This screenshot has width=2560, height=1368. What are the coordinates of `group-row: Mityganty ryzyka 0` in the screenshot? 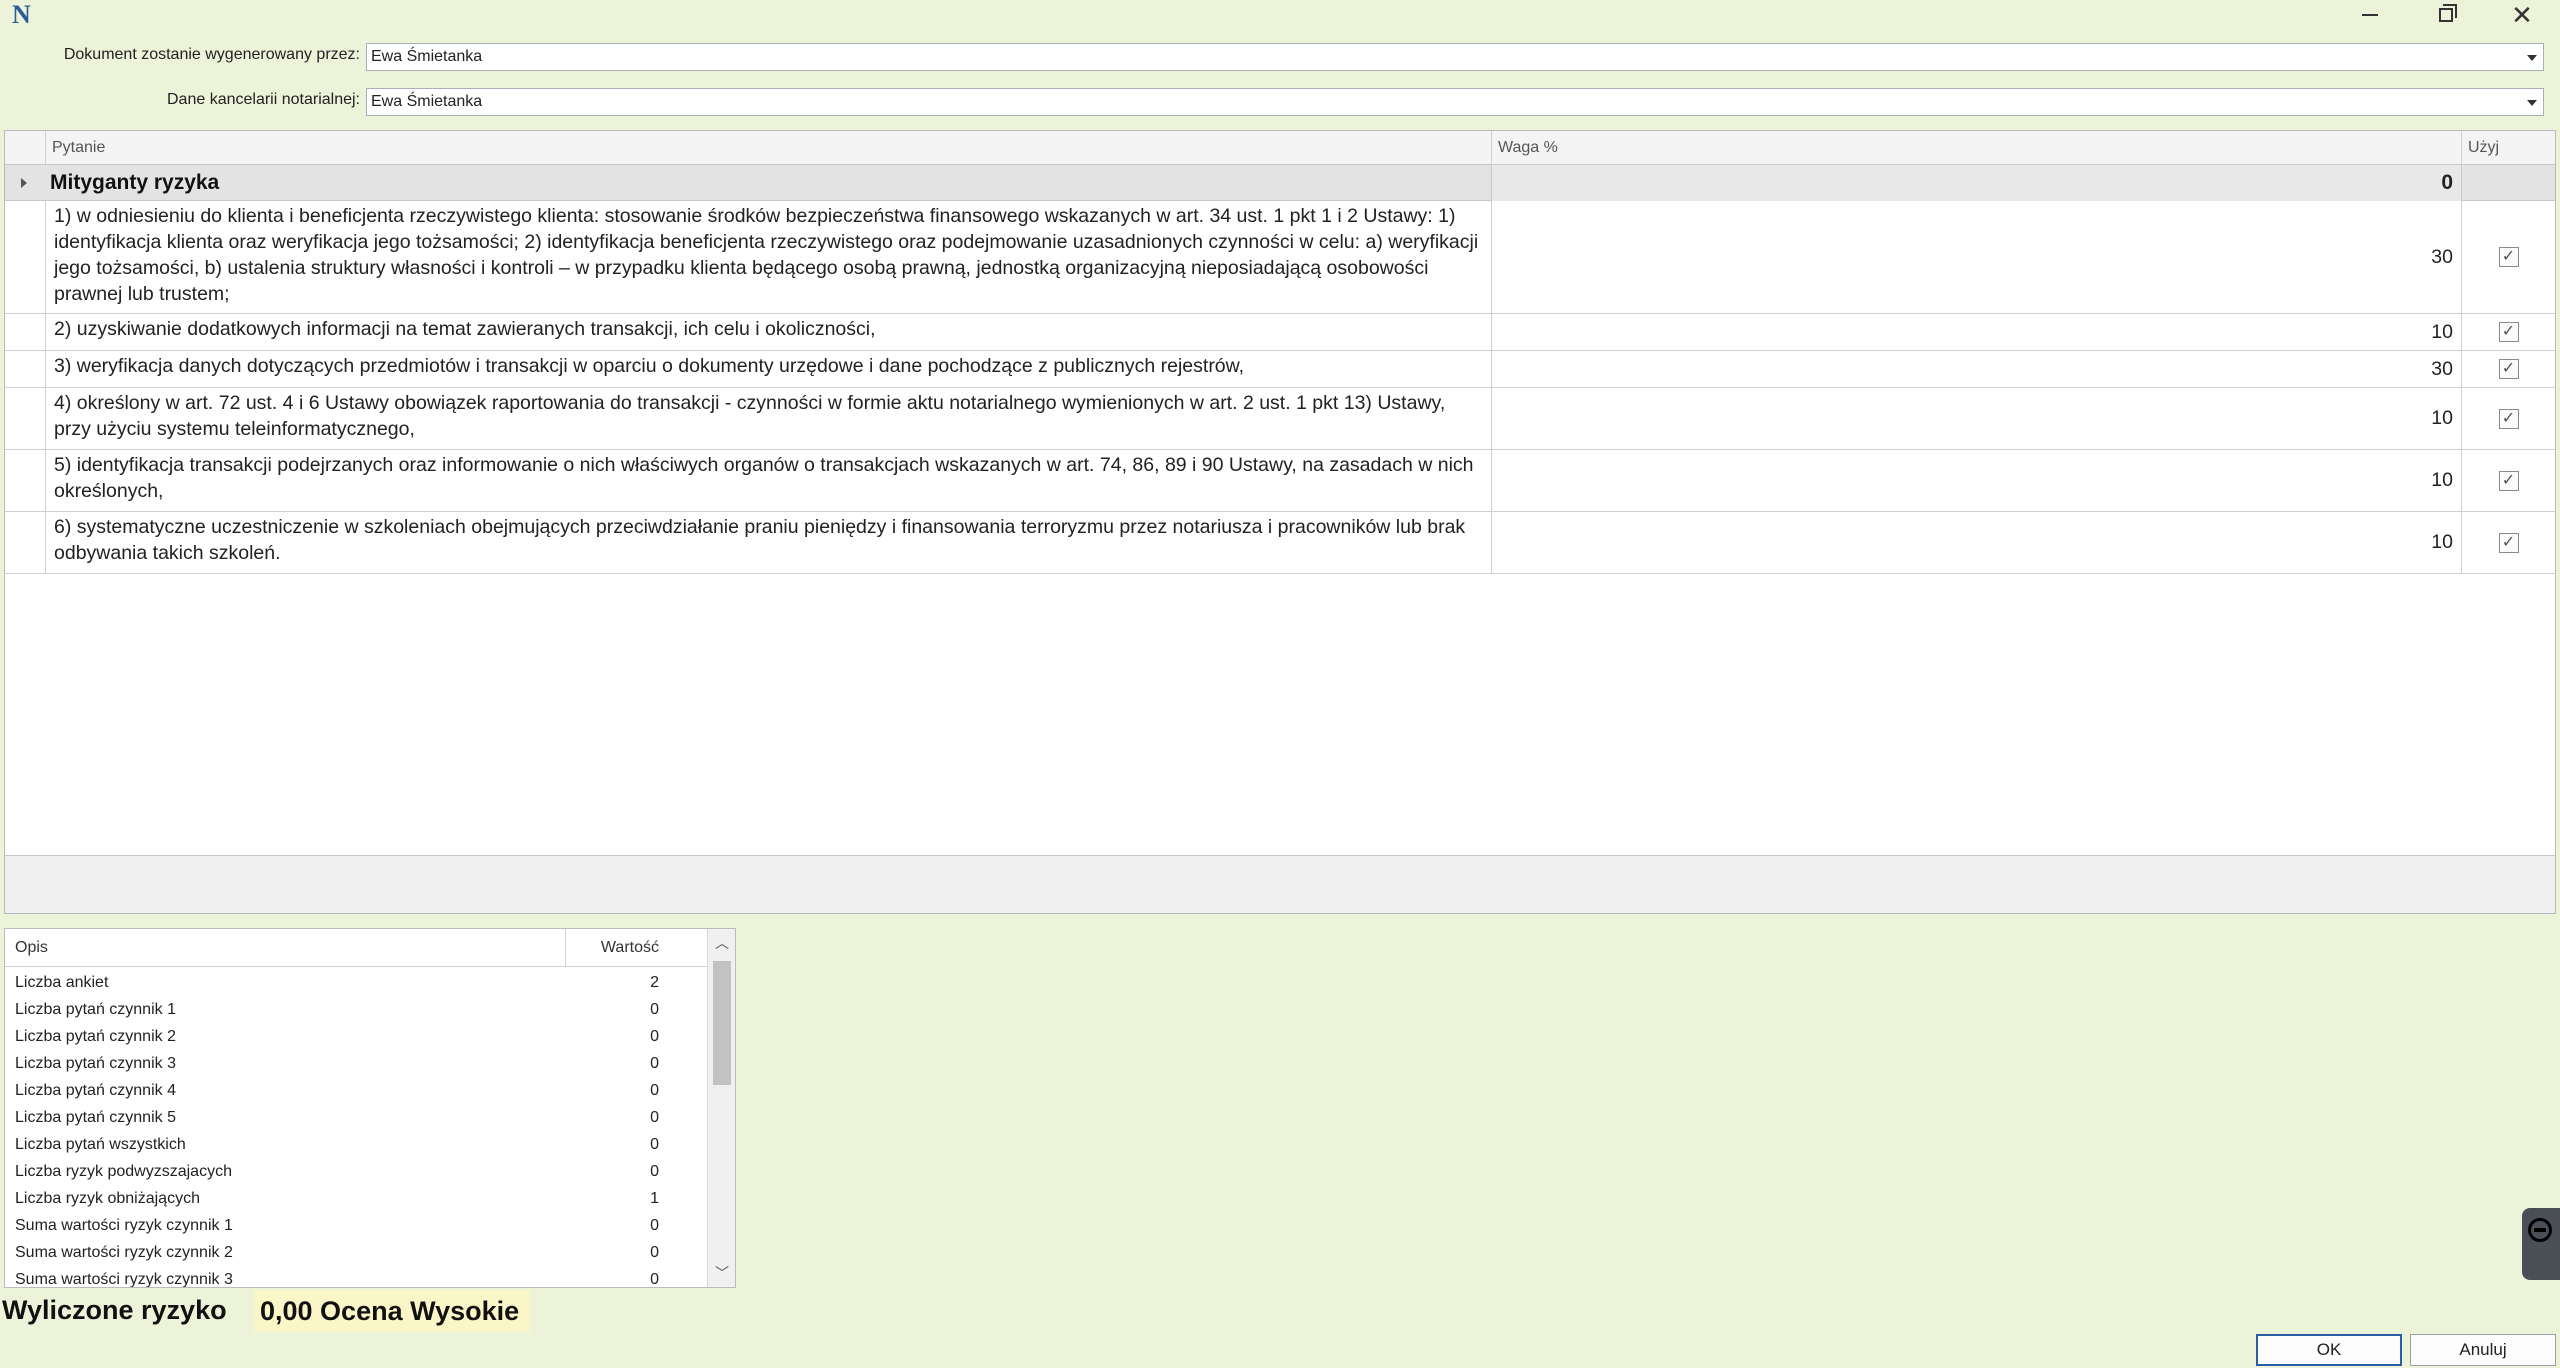 It's located at (1280, 183).